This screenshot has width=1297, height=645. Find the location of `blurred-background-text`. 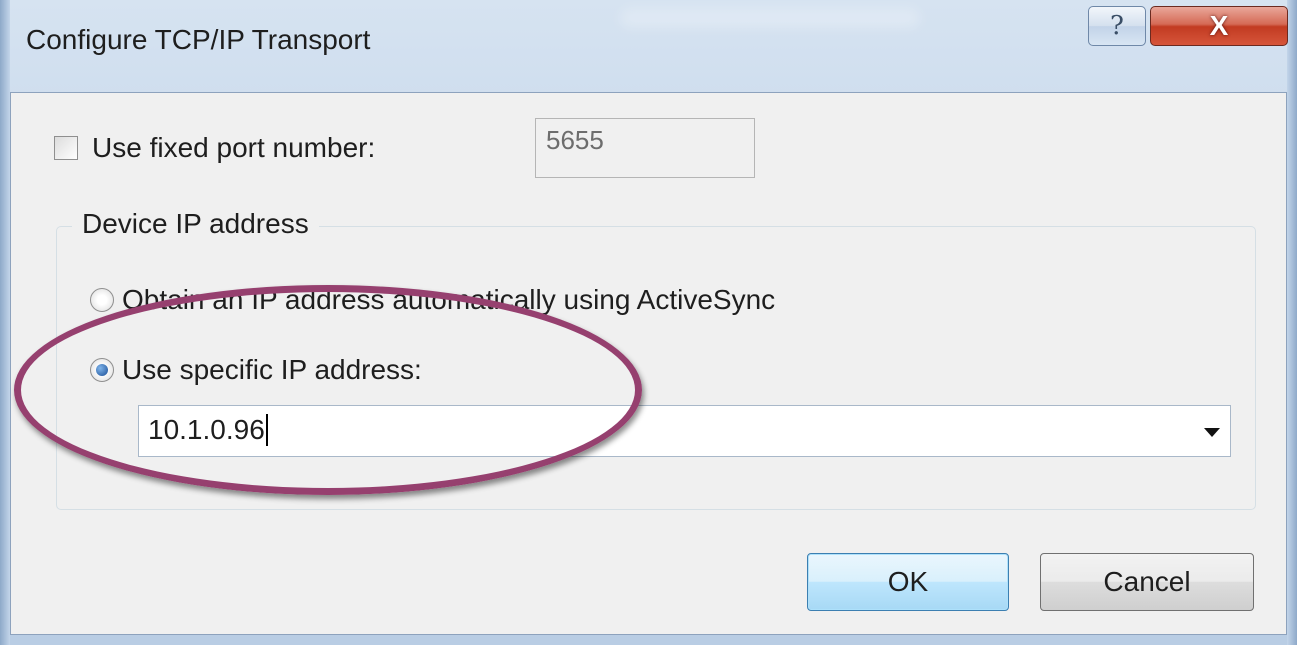

blurred-background-text is located at coordinates (770, 18).